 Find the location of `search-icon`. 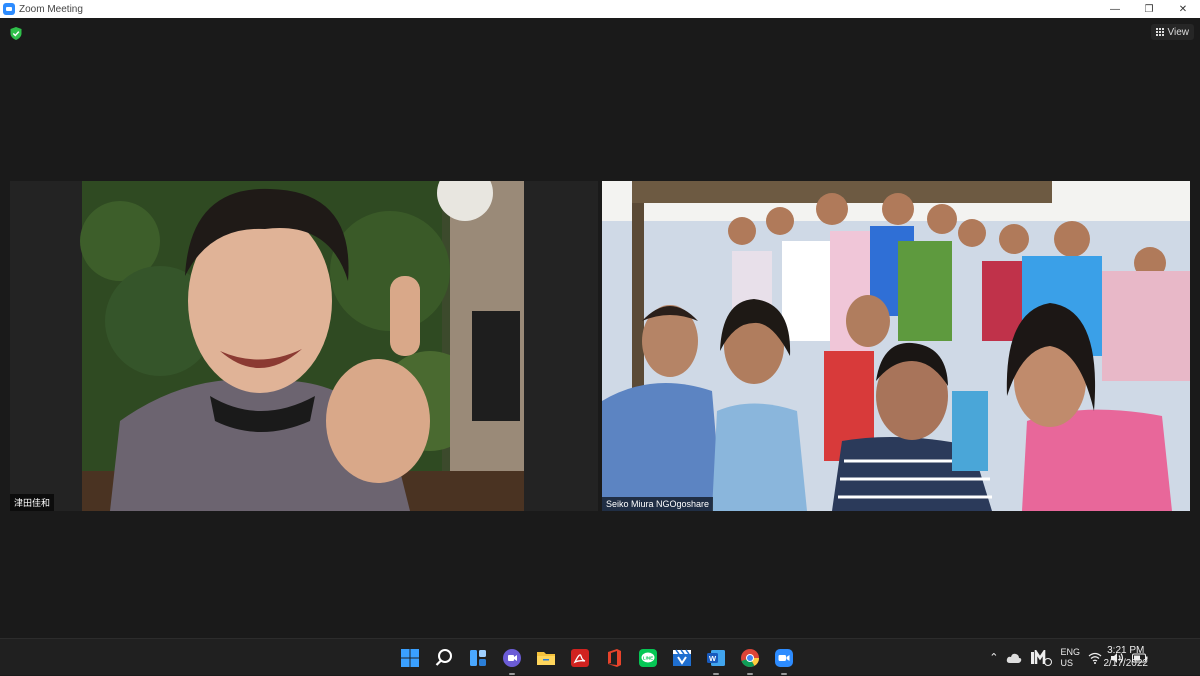

search-icon is located at coordinates (444, 658).